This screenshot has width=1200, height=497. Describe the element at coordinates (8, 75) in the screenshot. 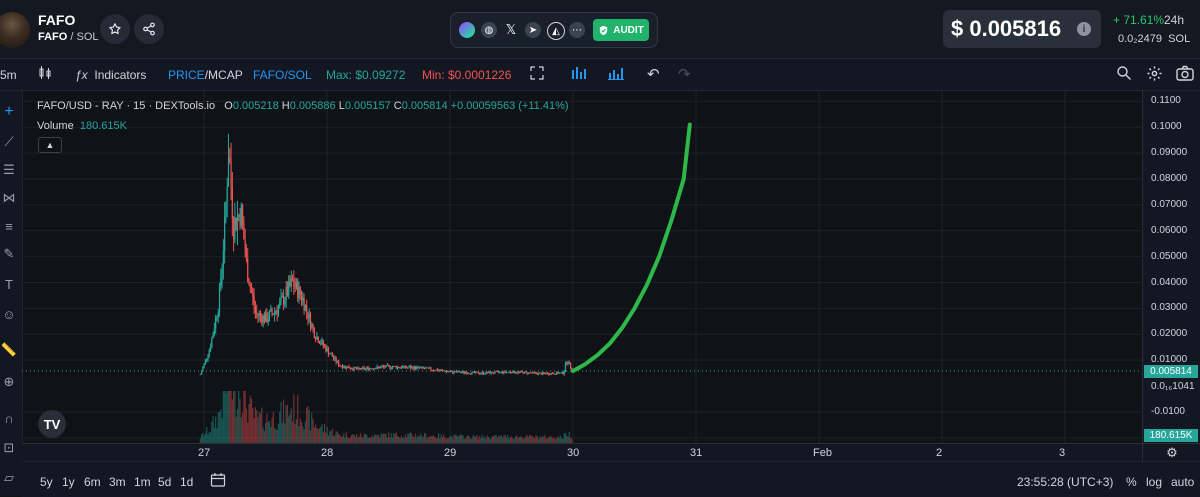

I see `interval-selector: 5m` at that location.